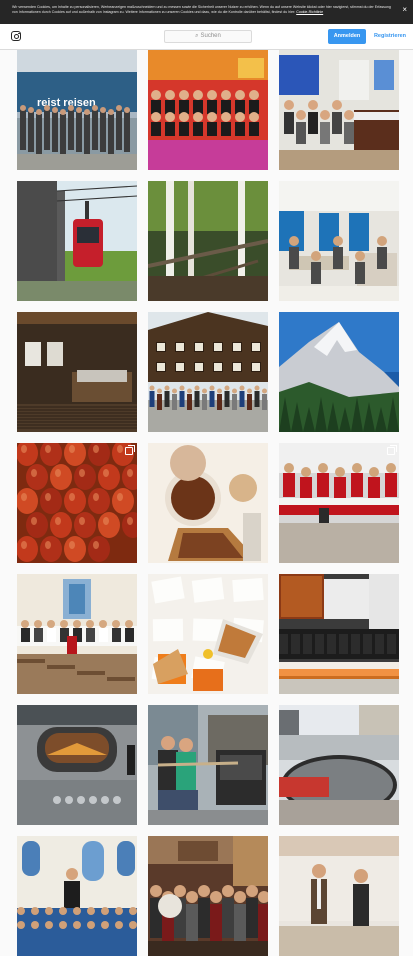 Image resolution: width=413 pixels, height=956 pixels. I want to click on photo-tile-pizza-table, so click(208, 634).